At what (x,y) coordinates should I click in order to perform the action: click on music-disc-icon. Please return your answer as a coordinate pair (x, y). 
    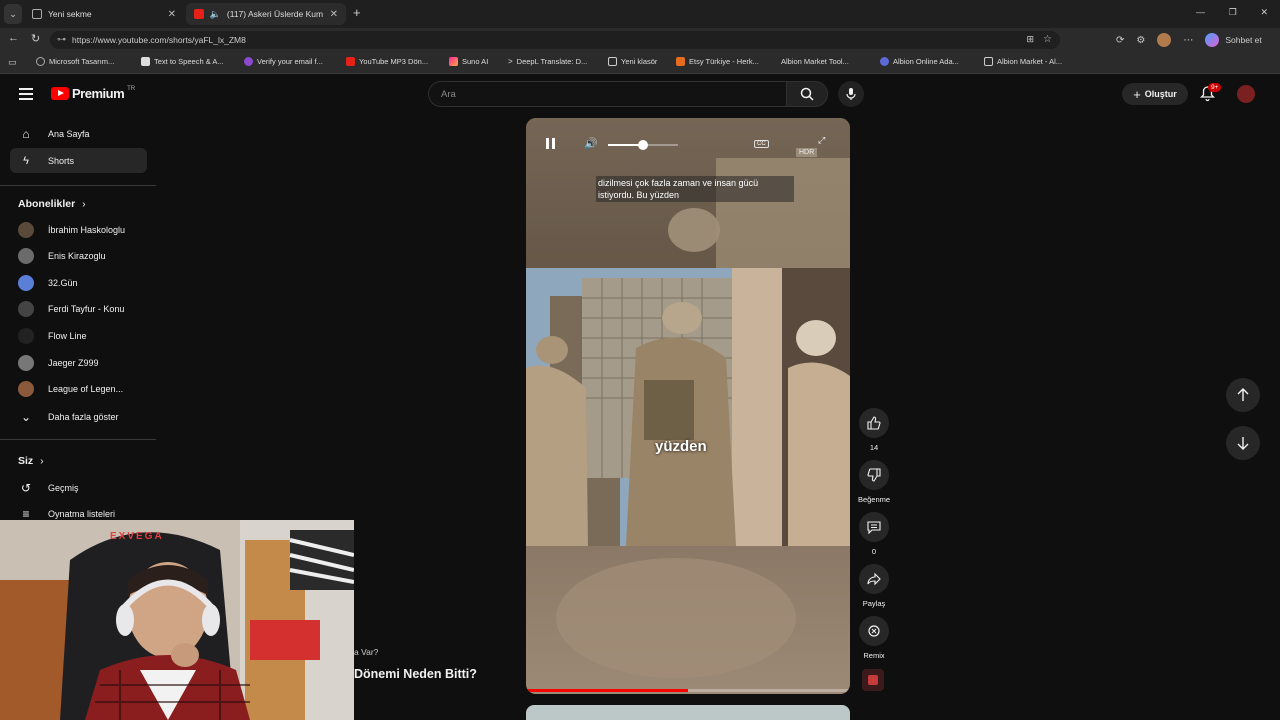
    Looking at the image, I should click on (873, 680).